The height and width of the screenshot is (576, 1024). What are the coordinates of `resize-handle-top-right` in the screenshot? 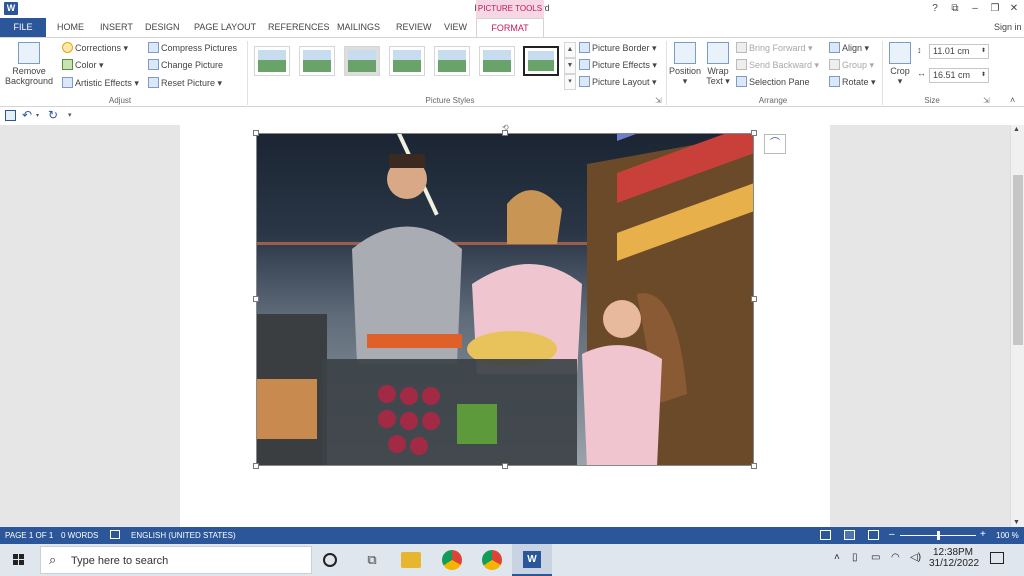 It's located at (754, 133).